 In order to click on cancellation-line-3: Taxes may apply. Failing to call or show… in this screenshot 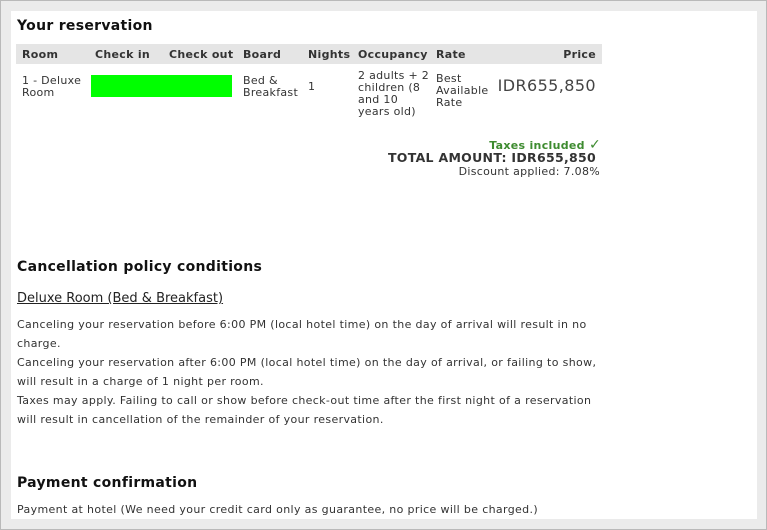, I will do `click(304, 410)`.